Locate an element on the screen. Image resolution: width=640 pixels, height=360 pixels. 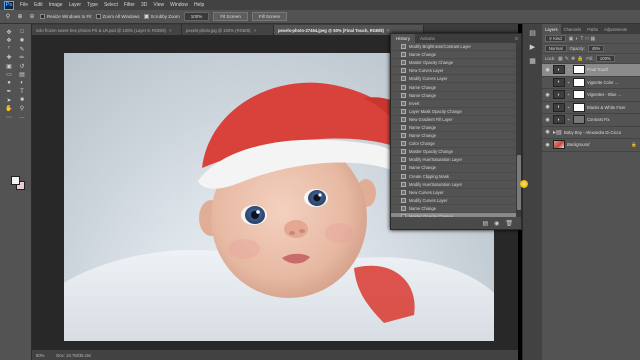
gradient-tool-icon: ▤ is located at coordinates (22, 75).